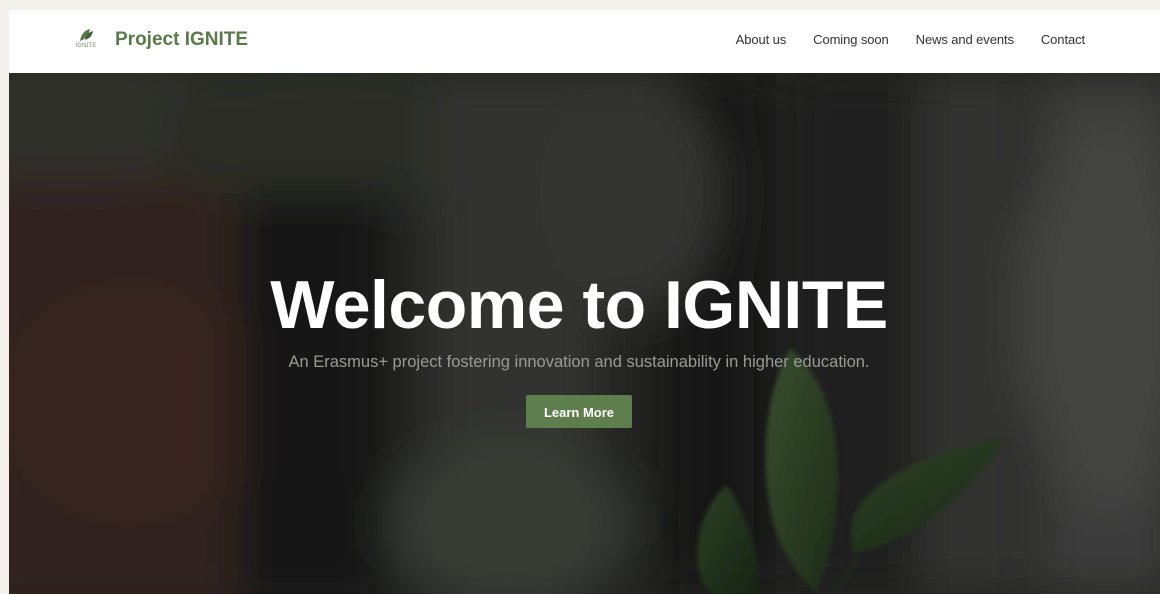 The image size is (1160, 594). I want to click on nav-coming-soon: Coming soon, so click(851, 39).